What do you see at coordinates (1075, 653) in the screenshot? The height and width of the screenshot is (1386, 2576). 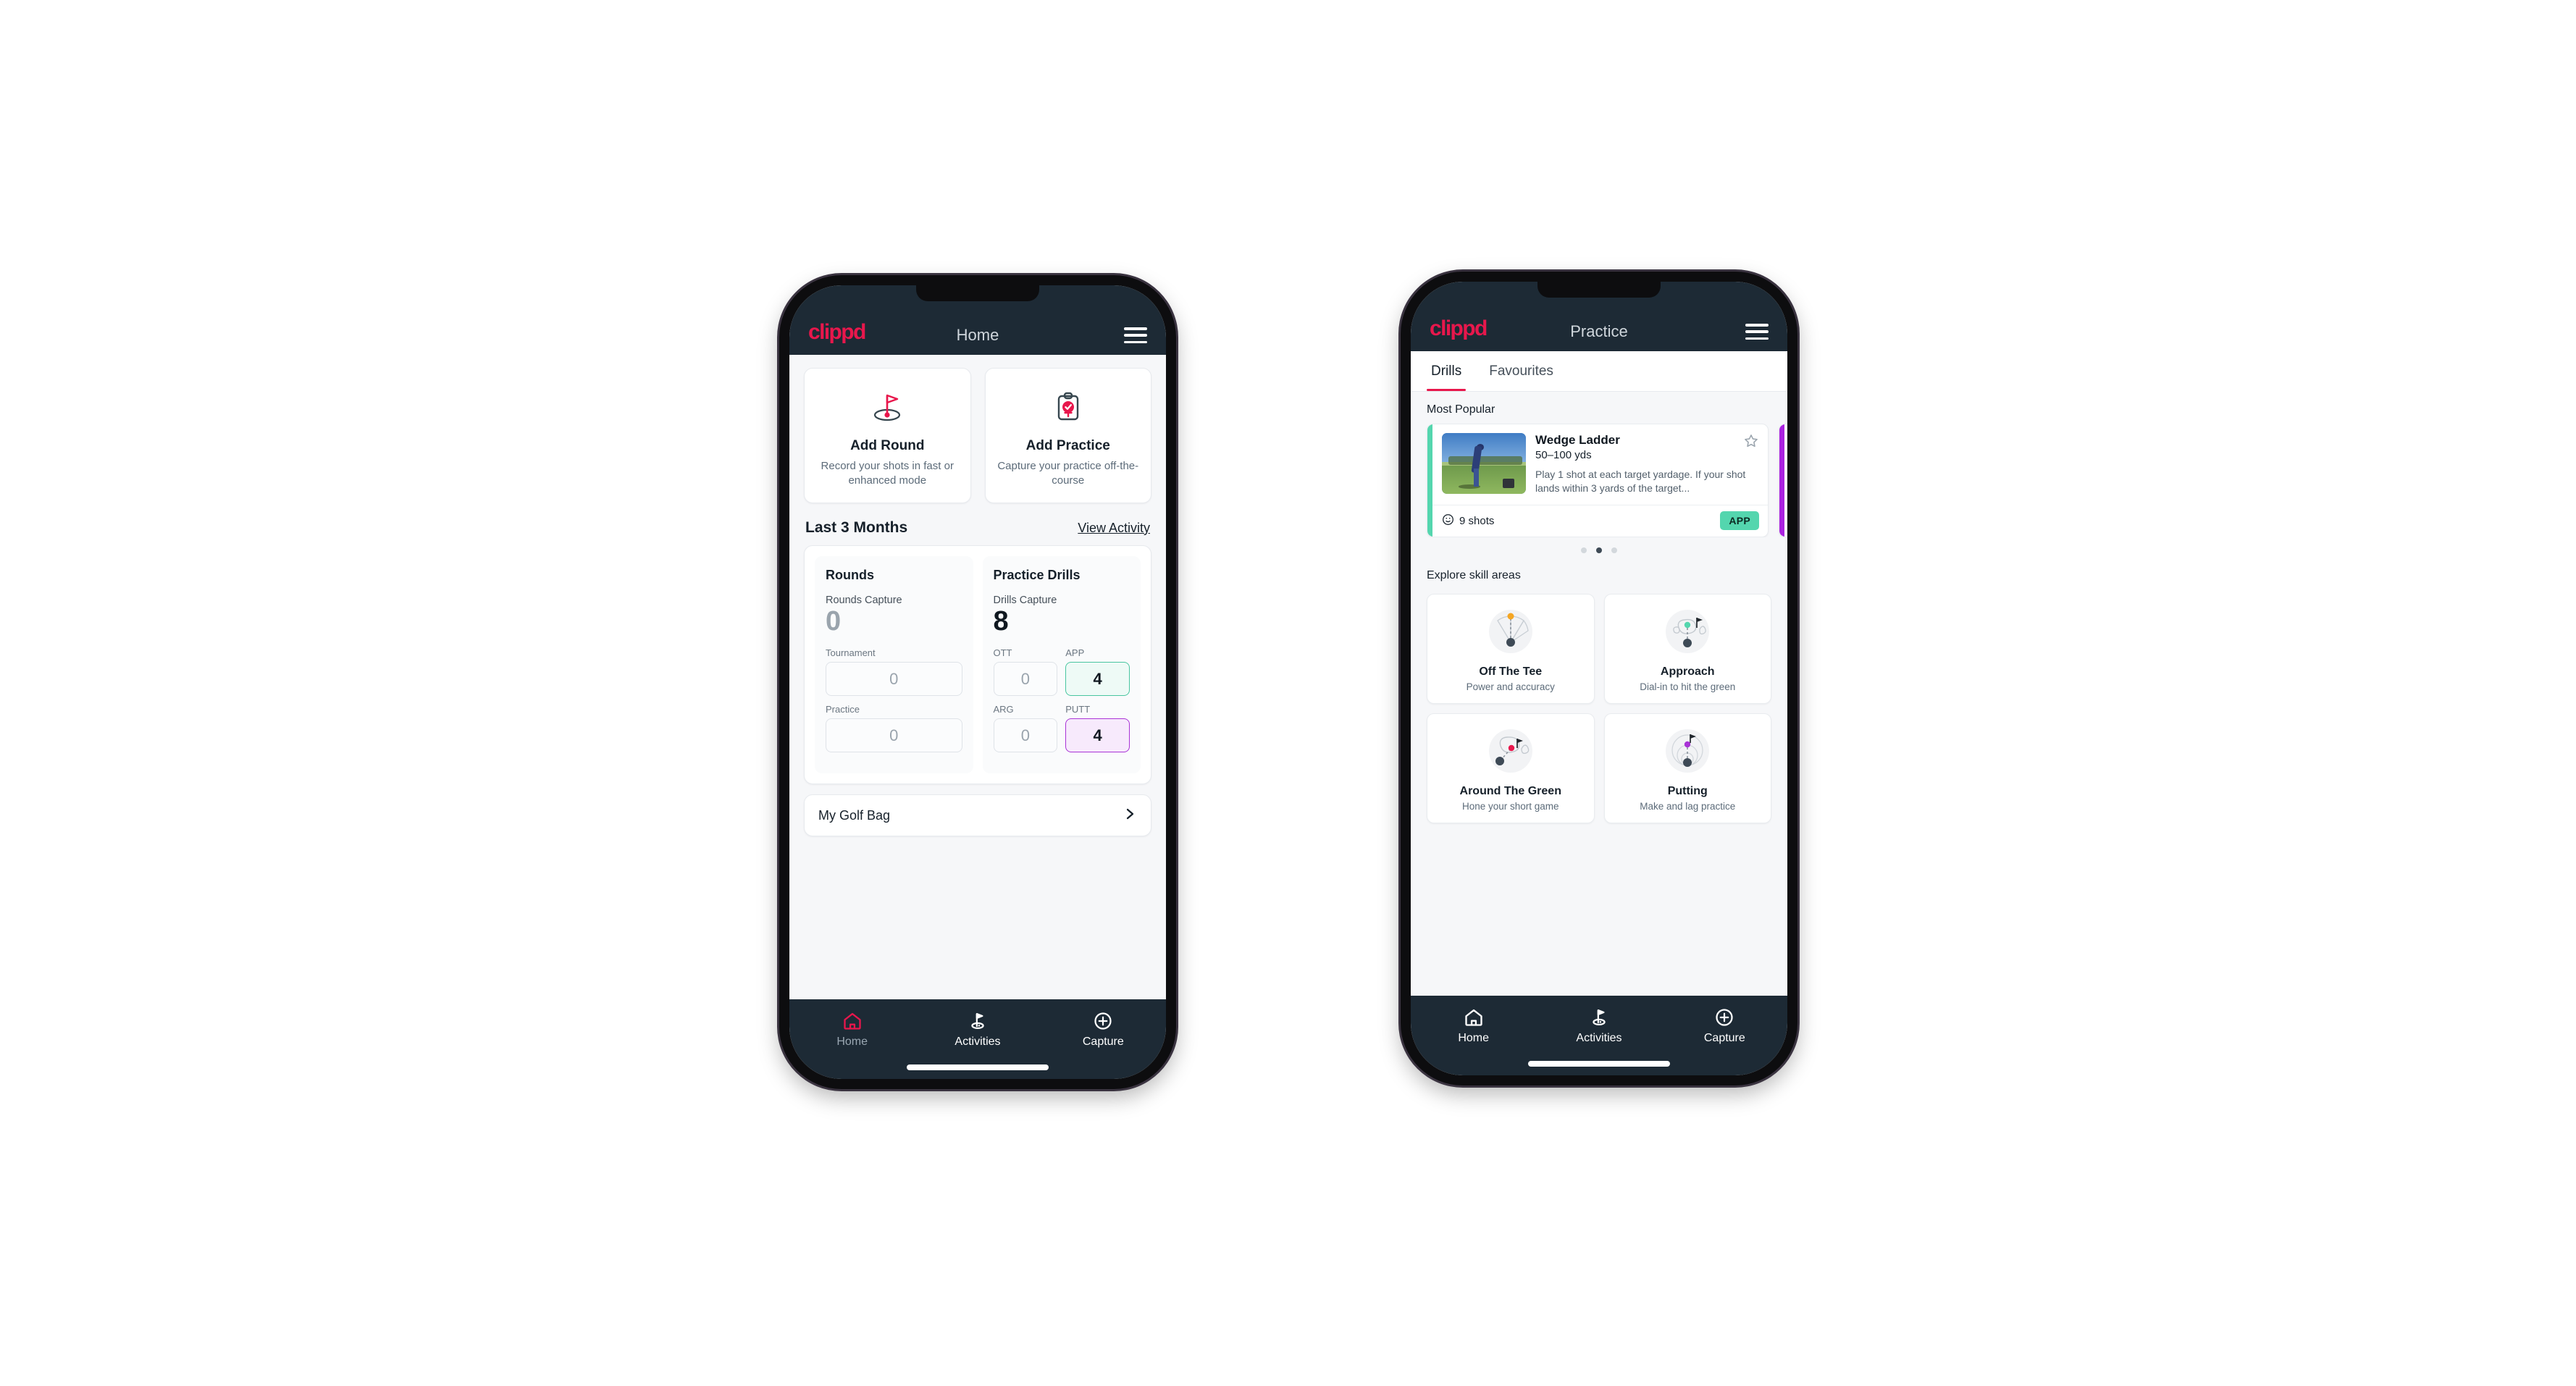 I see `app-label: APP` at bounding box center [1075, 653].